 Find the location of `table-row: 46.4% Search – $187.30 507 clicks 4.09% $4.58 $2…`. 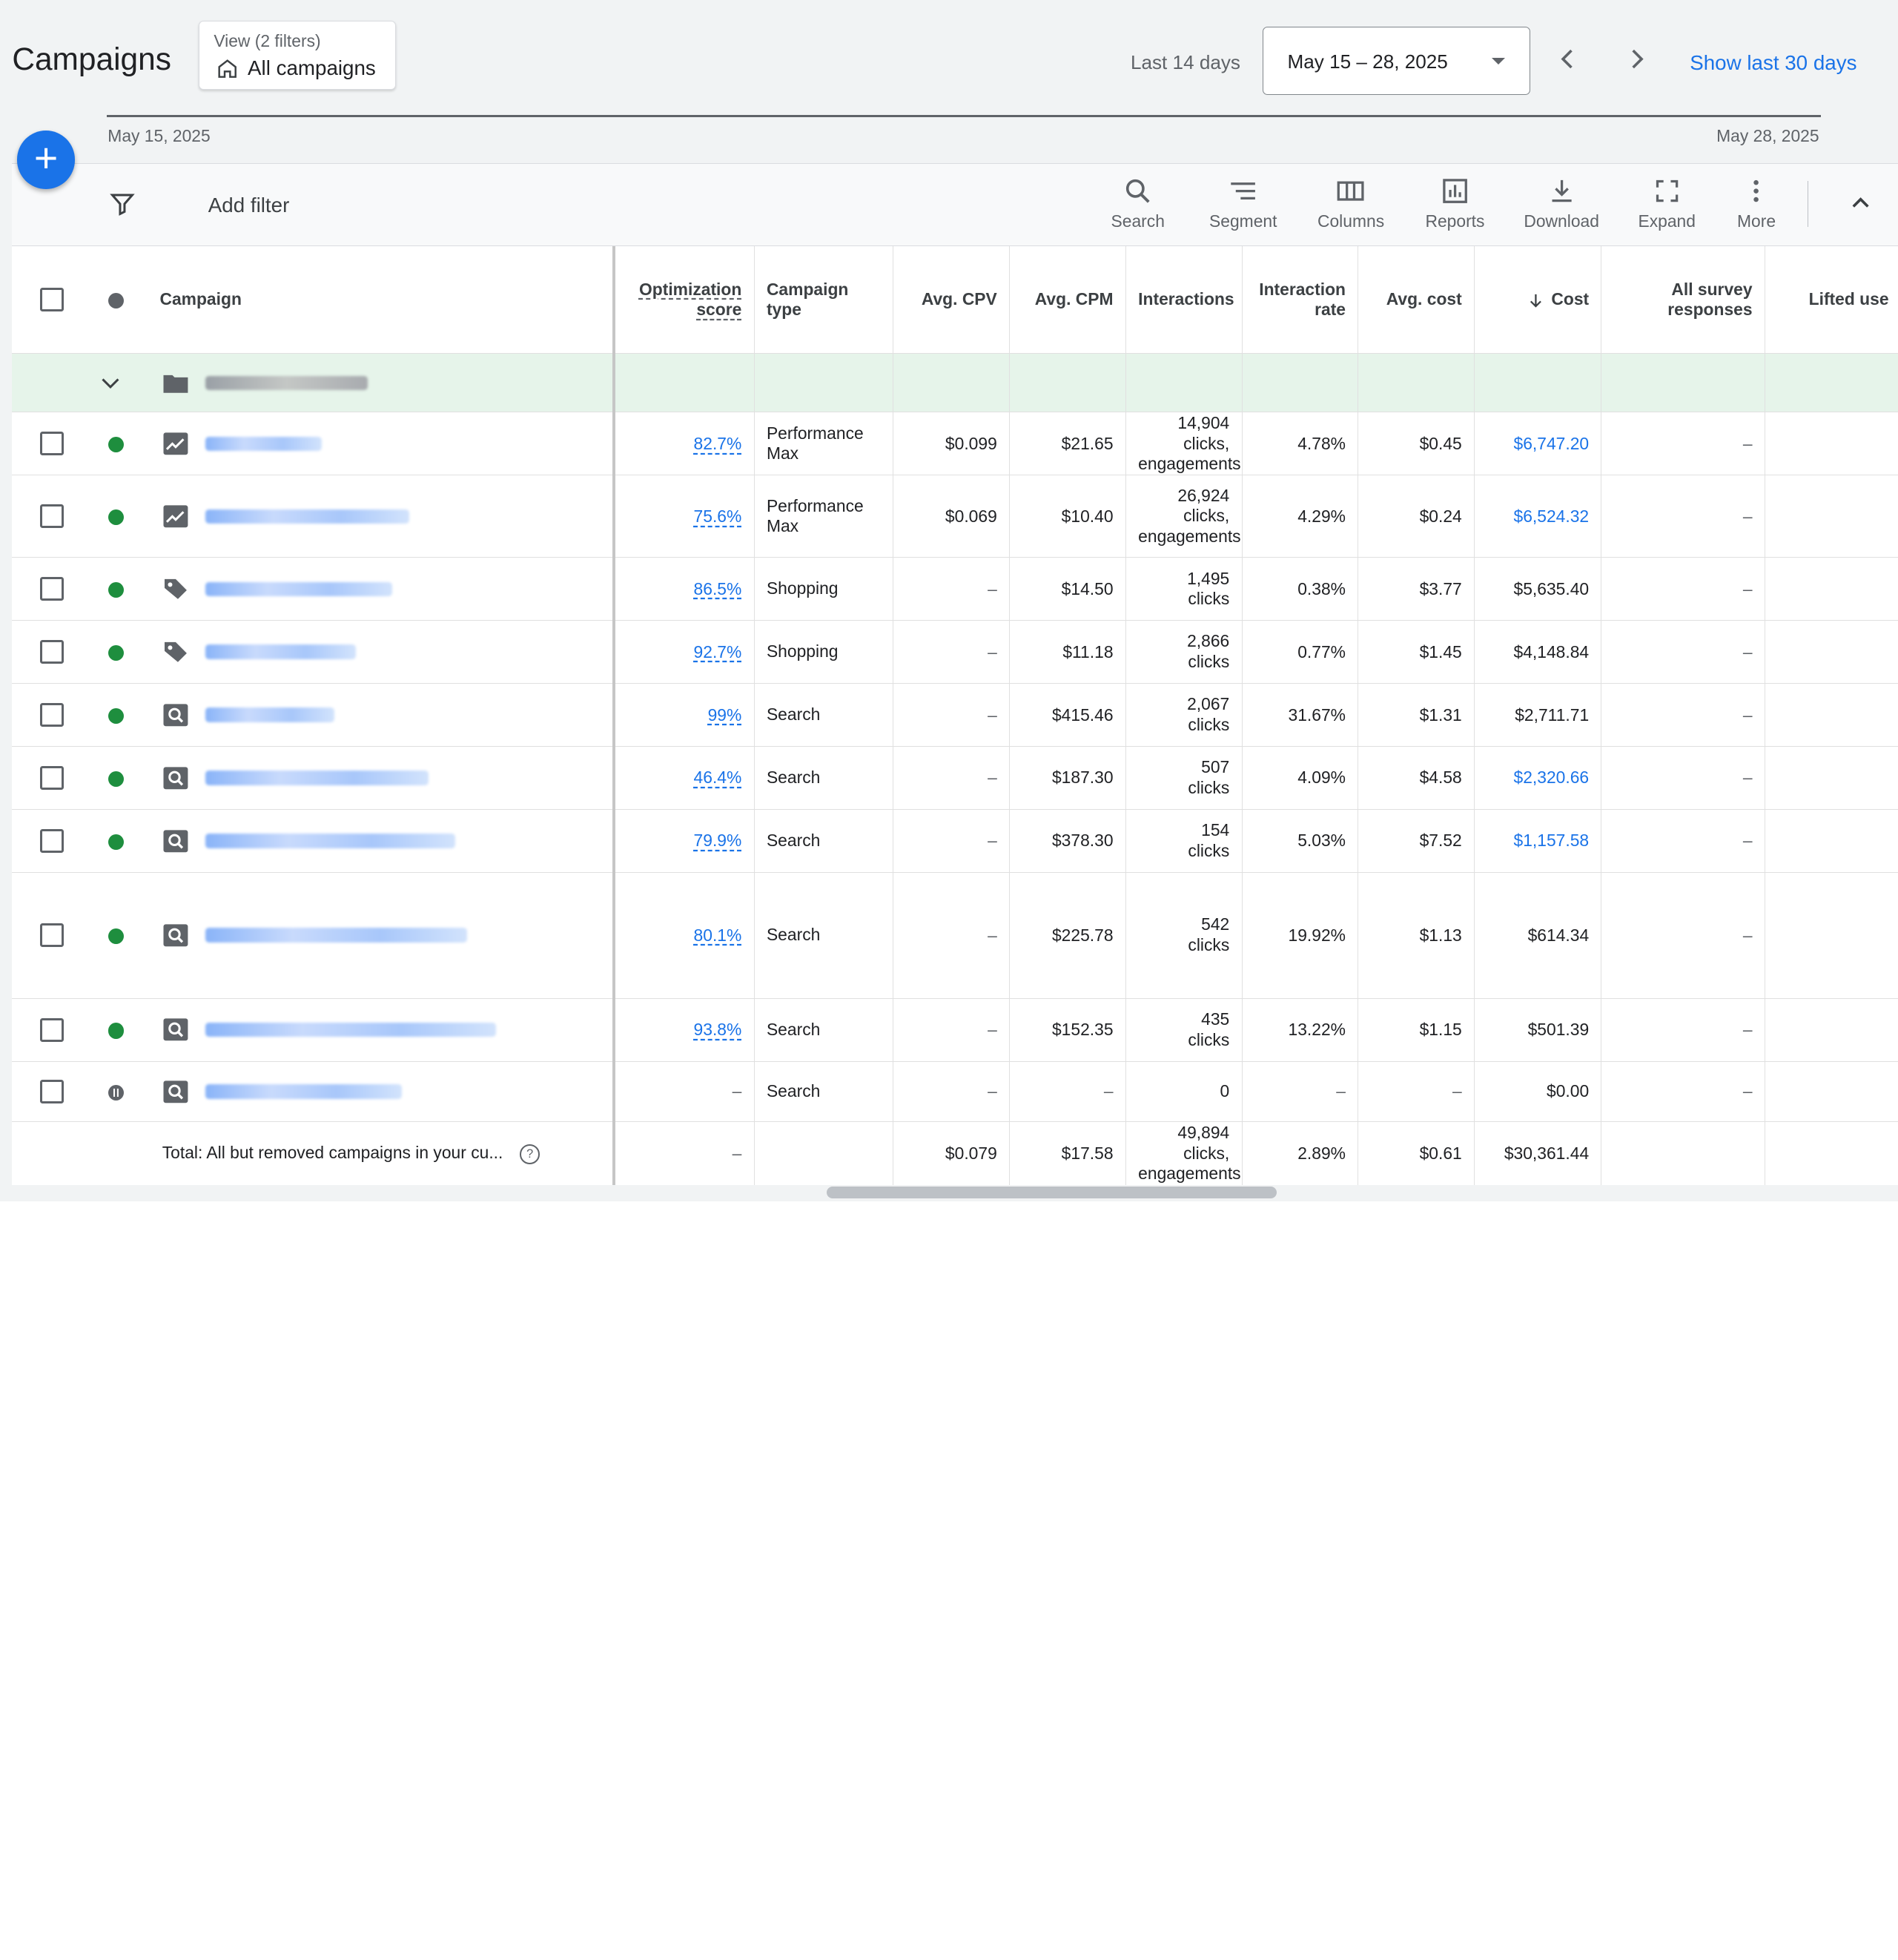

table-row: 46.4% Search – $187.30 507 clicks 4.09% $4.58 $2… is located at coordinates (955, 778).